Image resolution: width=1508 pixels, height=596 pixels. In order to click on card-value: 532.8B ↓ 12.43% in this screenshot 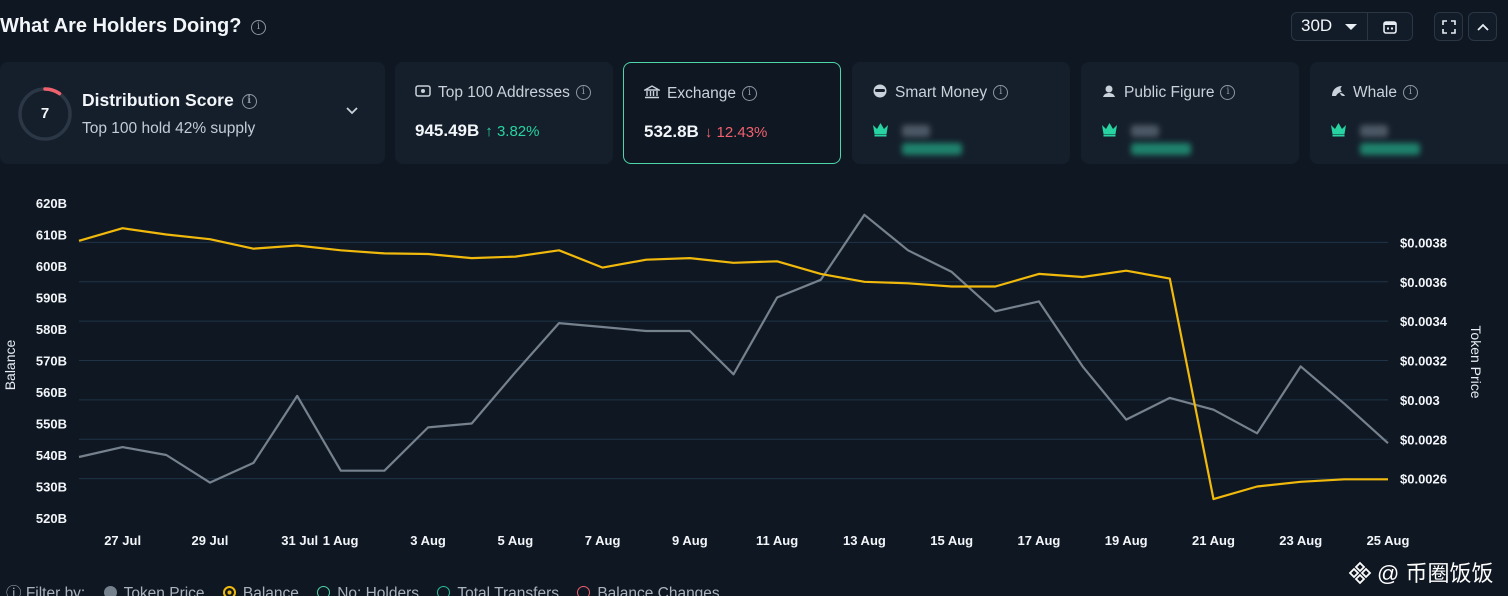, I will do `click(705, 132)`.